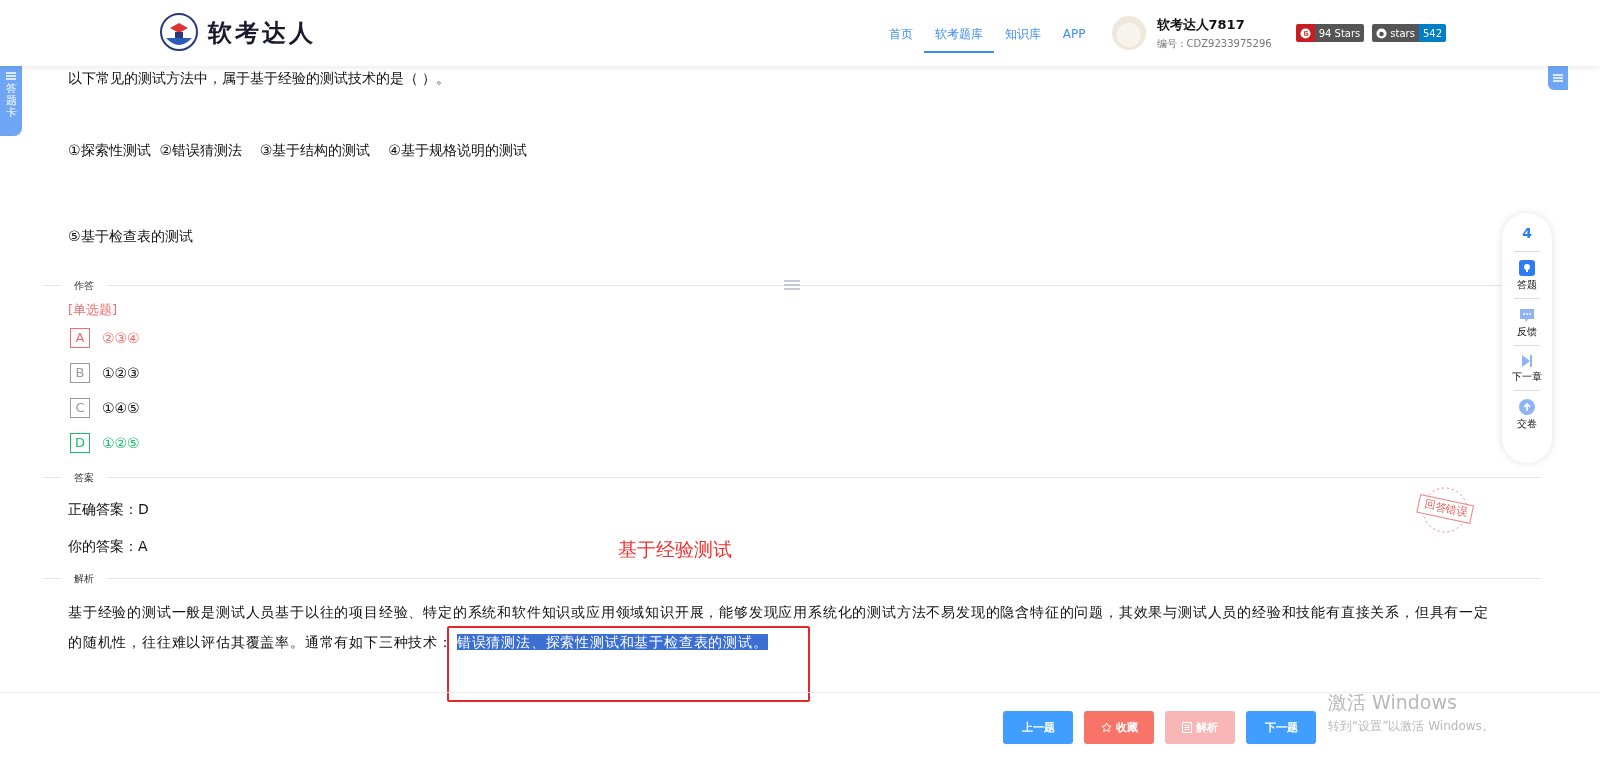 The height and width of the screenshot is (773, 1600). What do you see at coordinates (108, 547) in the screenshot?
I see `your-answer: 你的答案：A` at bounding box center [108, 547].